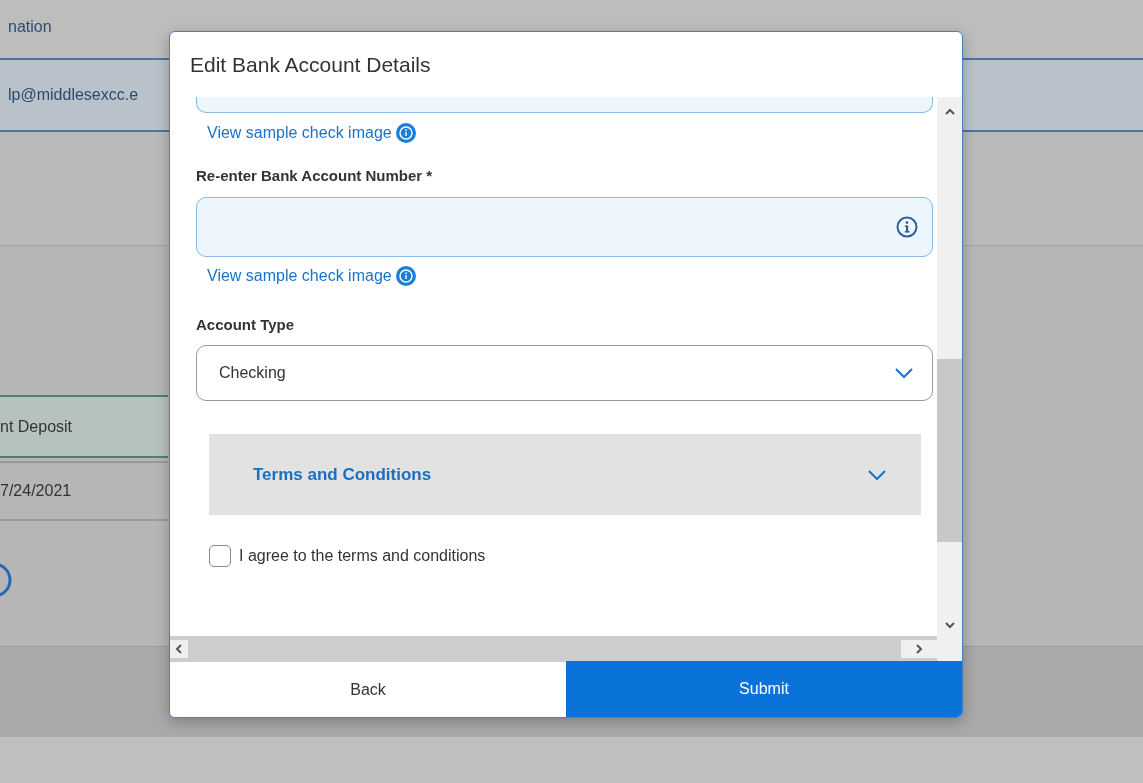  What do you see at coordinates (84, 491) in the screenshot?
I see `date-cell: 7/24/2021` at bounding box center [84, 491].